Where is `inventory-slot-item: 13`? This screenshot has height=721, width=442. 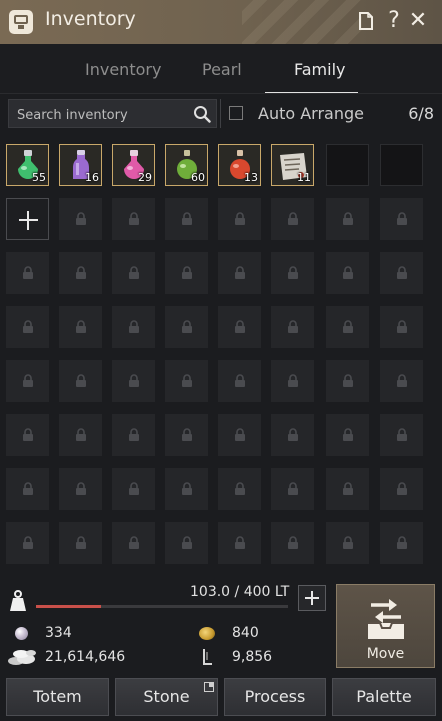 inventory-slot-item: 13 is located at coordinates (239, 165).